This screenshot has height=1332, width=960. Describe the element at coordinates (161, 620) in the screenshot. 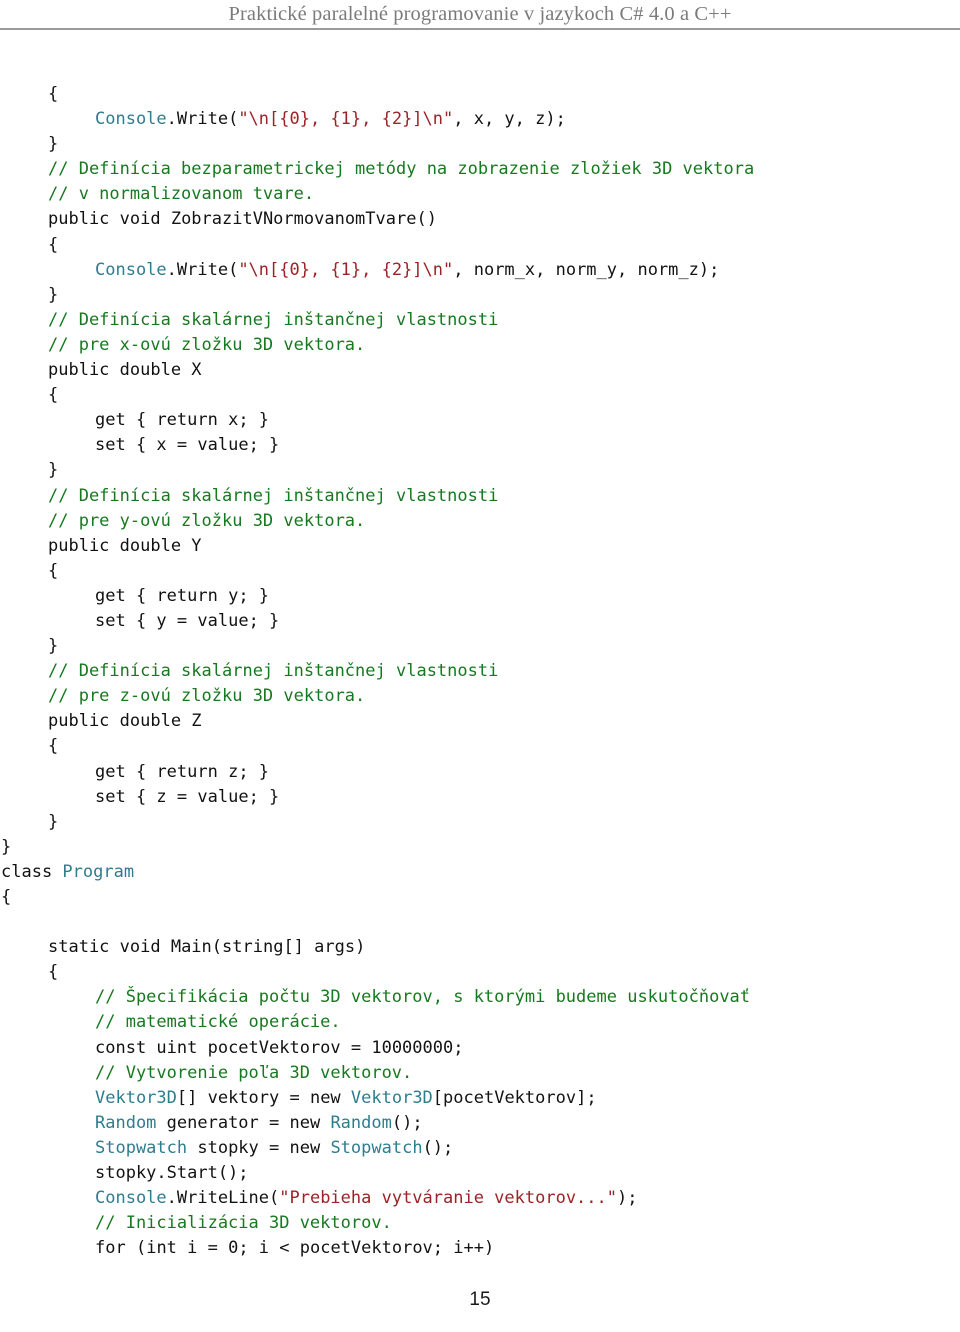

I see `code-token-plain: { y =` at that location.